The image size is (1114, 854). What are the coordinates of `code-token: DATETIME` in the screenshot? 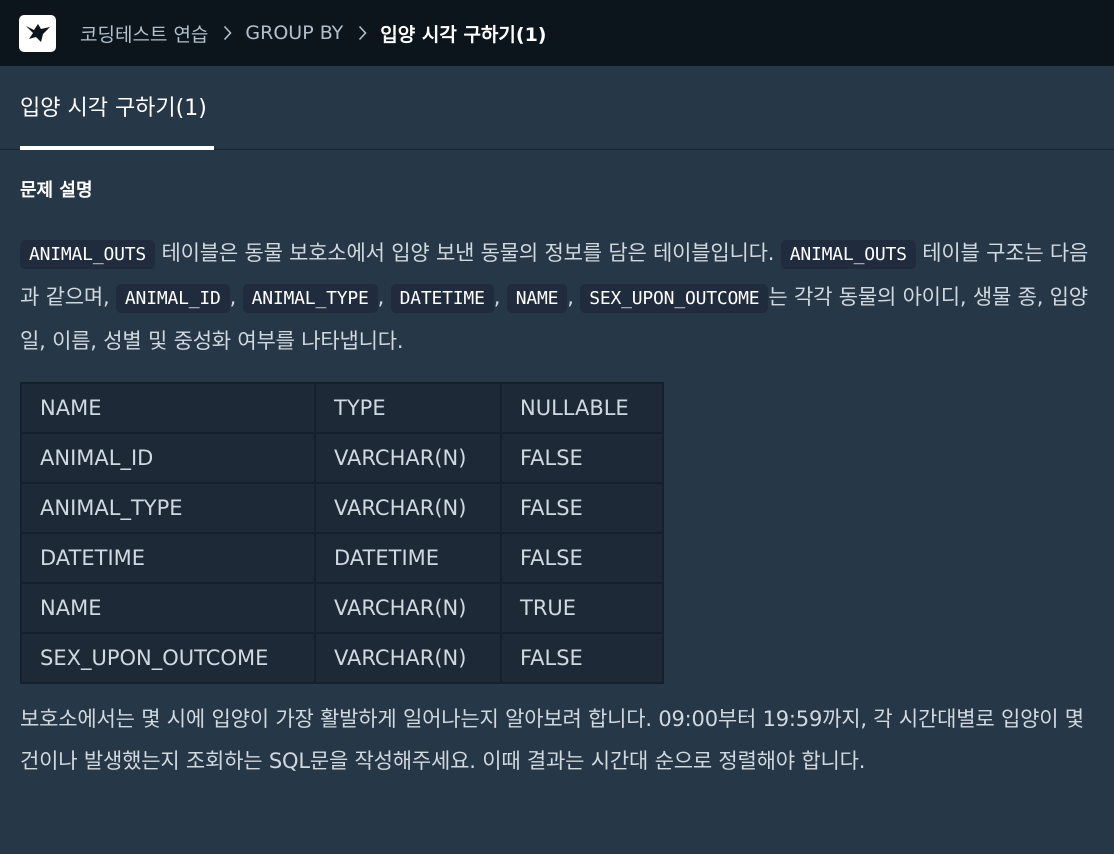 It's located at (442, 298).